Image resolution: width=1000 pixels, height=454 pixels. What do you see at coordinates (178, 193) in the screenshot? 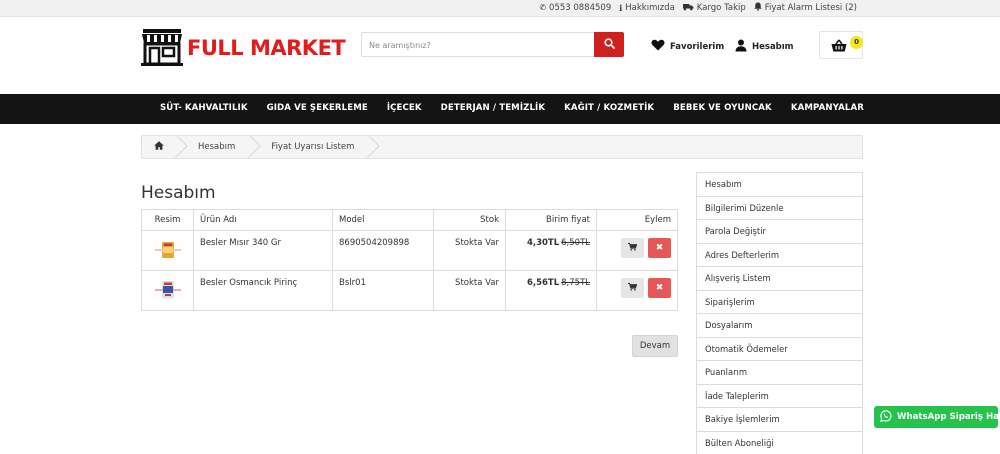
I see `page-title: Hesabım` at bounding box center [178, 193].